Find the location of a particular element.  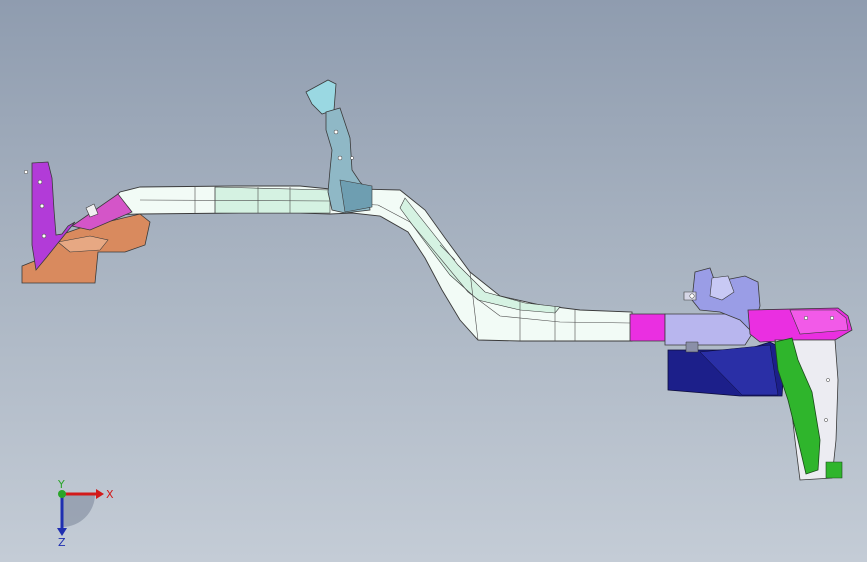

main-rail-upper-flank is located at coordinates (272, 200).